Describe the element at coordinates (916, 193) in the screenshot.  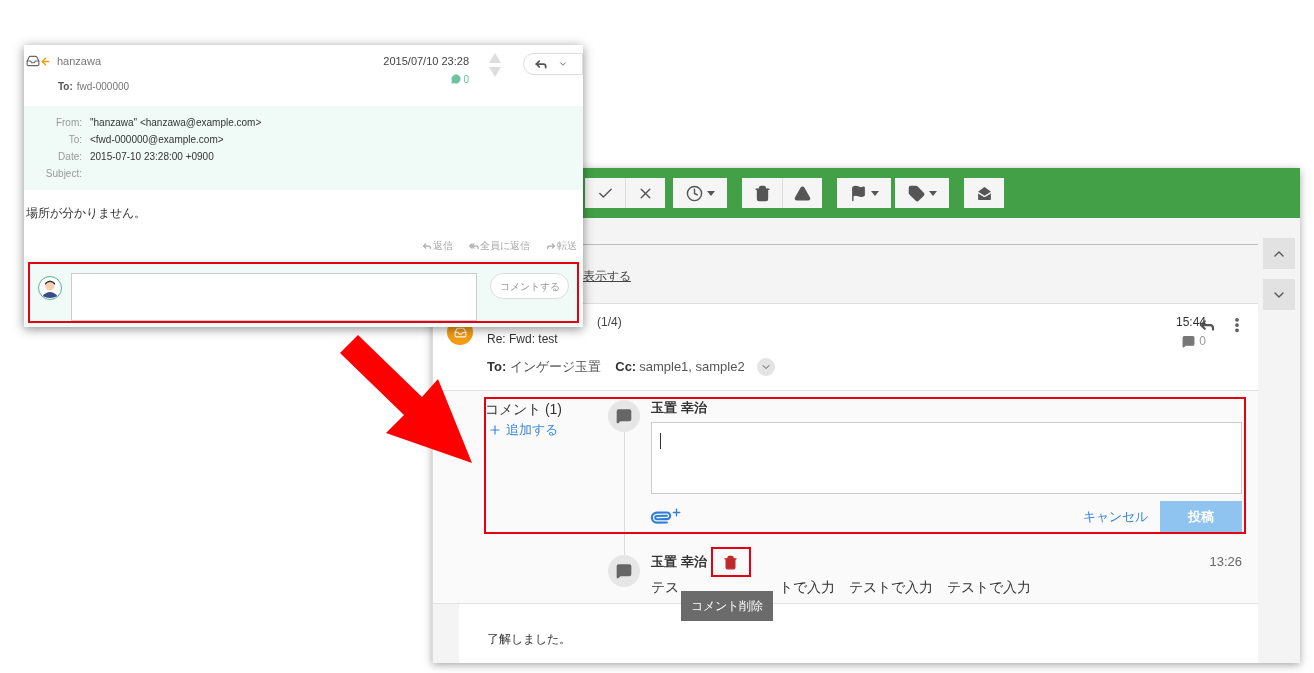
I see `tag-icon` at that location.